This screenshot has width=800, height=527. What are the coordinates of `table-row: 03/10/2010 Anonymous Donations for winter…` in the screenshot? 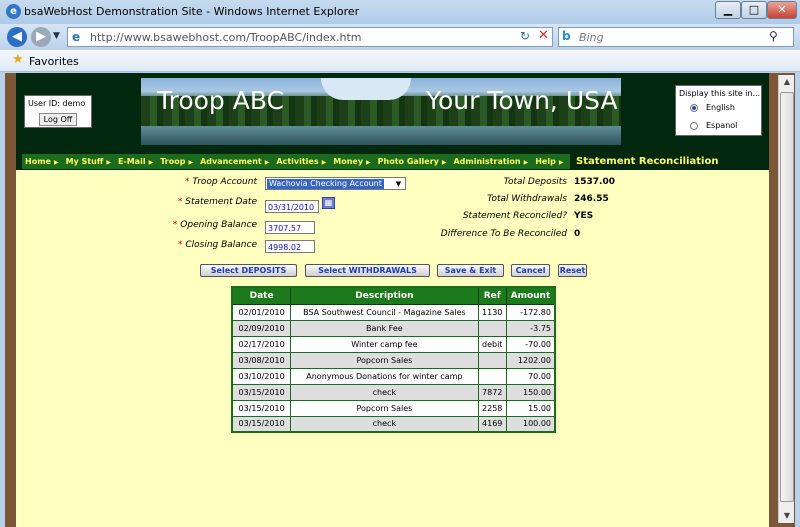 It's located at (393, 376).